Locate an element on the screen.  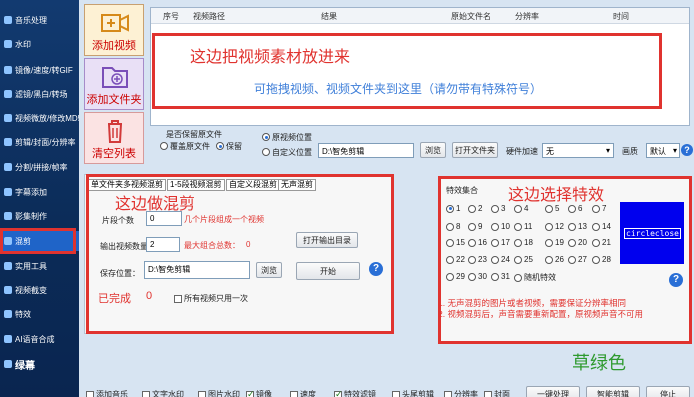
mix-help-icon: ? is located at coordinates (376, 269).